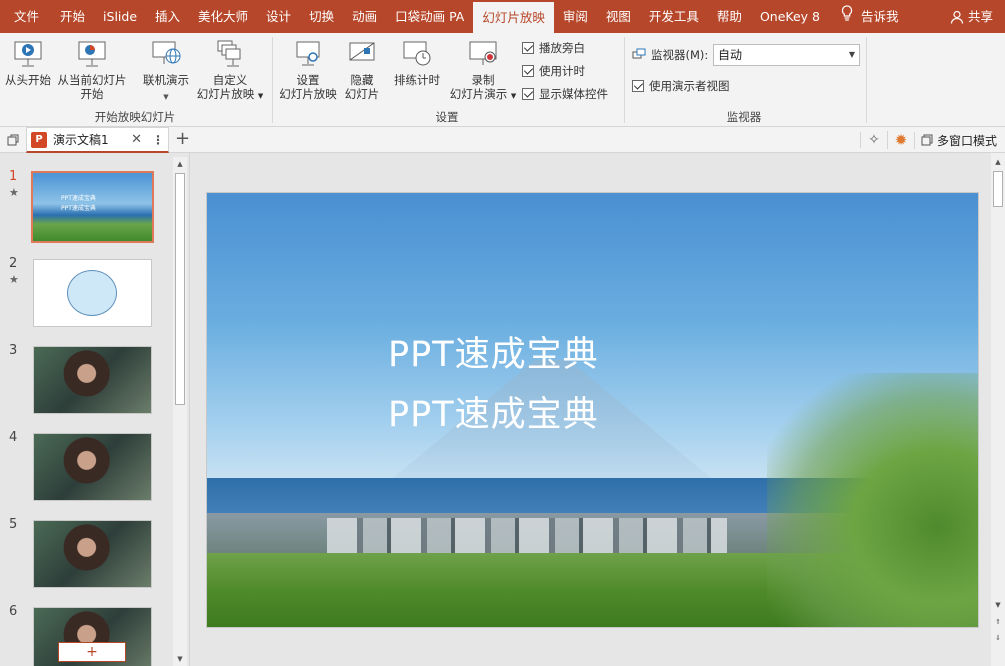  Describe the element at coordinates (980, 16) in the screenshot. I see `share-label: 共享` at that location.